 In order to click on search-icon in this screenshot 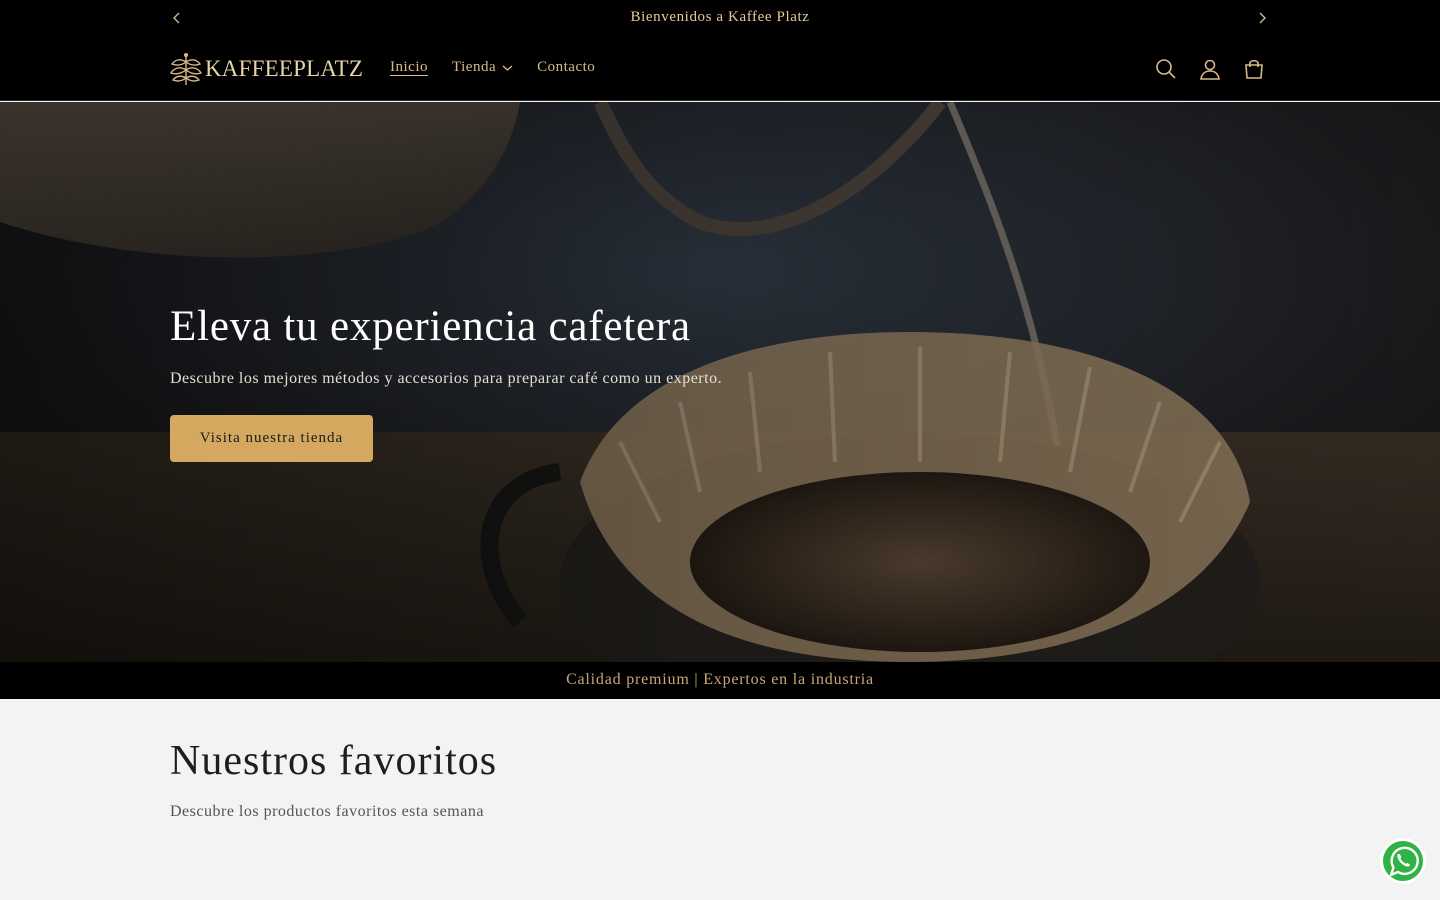, I will do `click(1166, 69)`.